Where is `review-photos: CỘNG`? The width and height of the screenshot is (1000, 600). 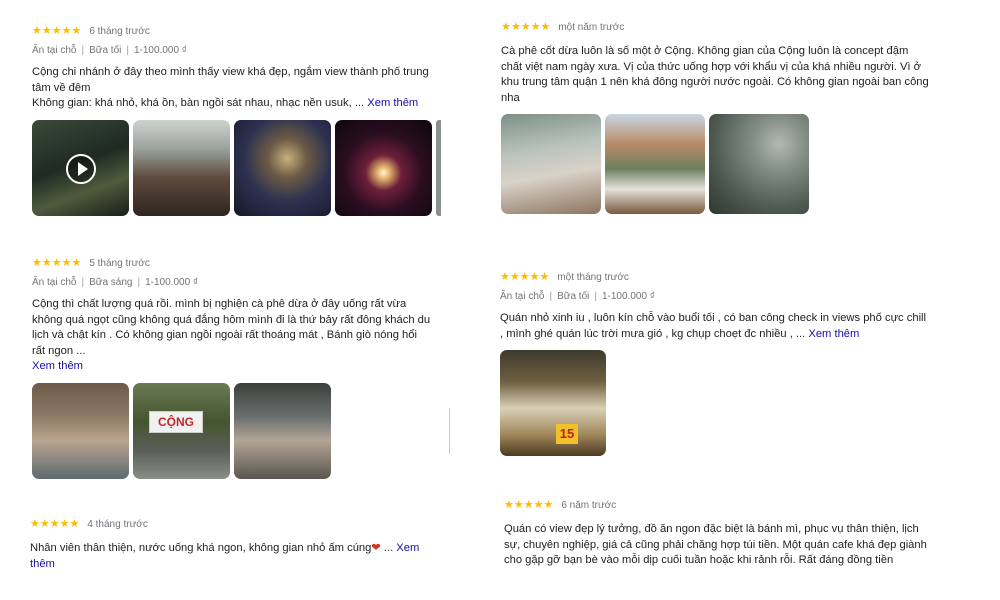 review-photos: CỘNG is located at coordinates (232, 430).